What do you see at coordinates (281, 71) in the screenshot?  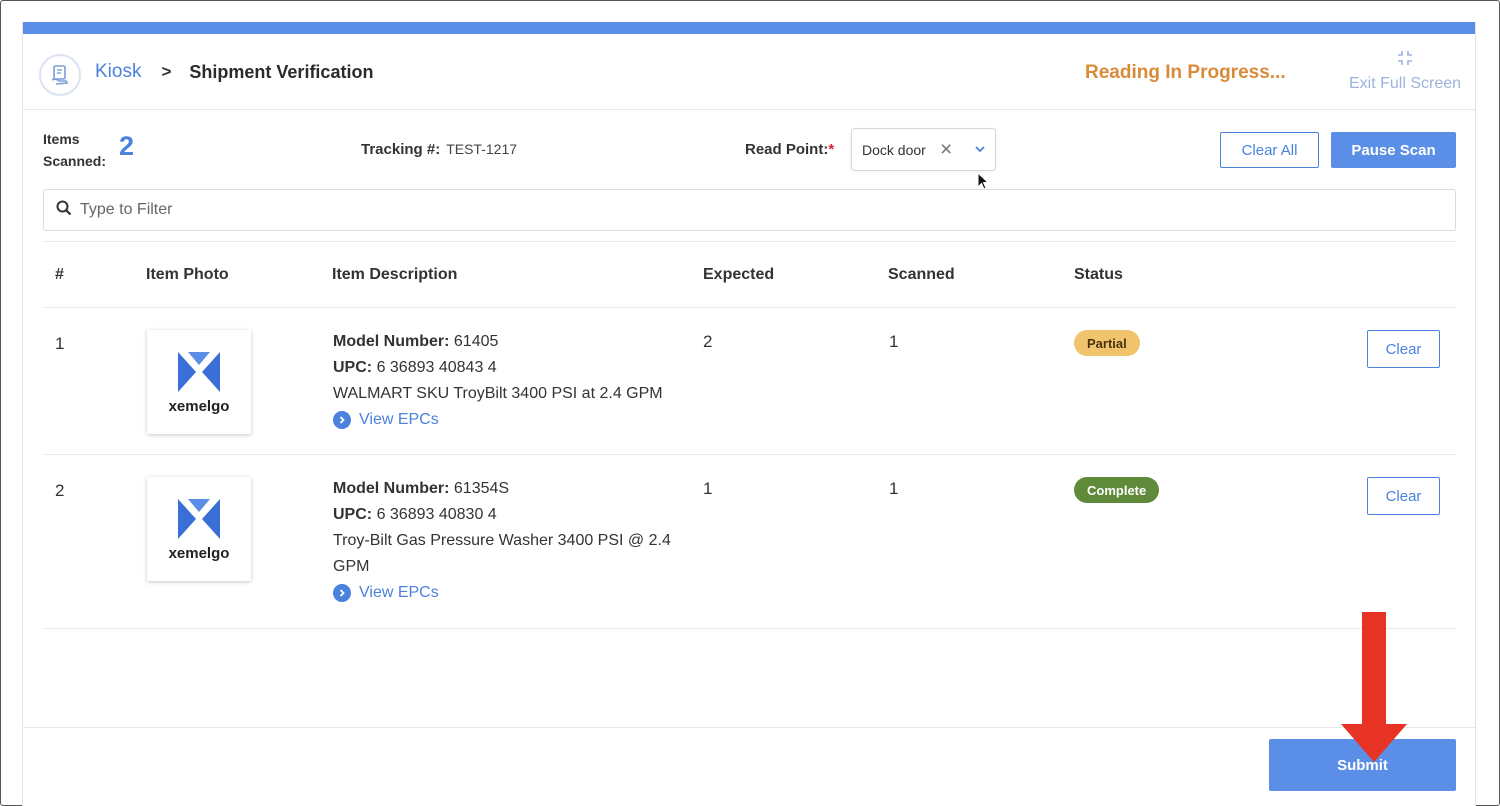 I see `page-title: Shipment Verification` at bounding box center [281, 71].